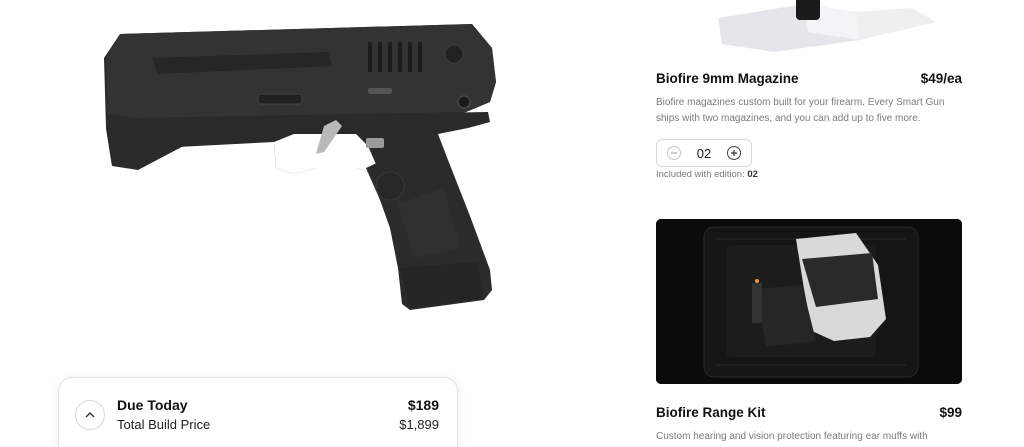  I want to click on chevron-up-icon, so click(90, 415).